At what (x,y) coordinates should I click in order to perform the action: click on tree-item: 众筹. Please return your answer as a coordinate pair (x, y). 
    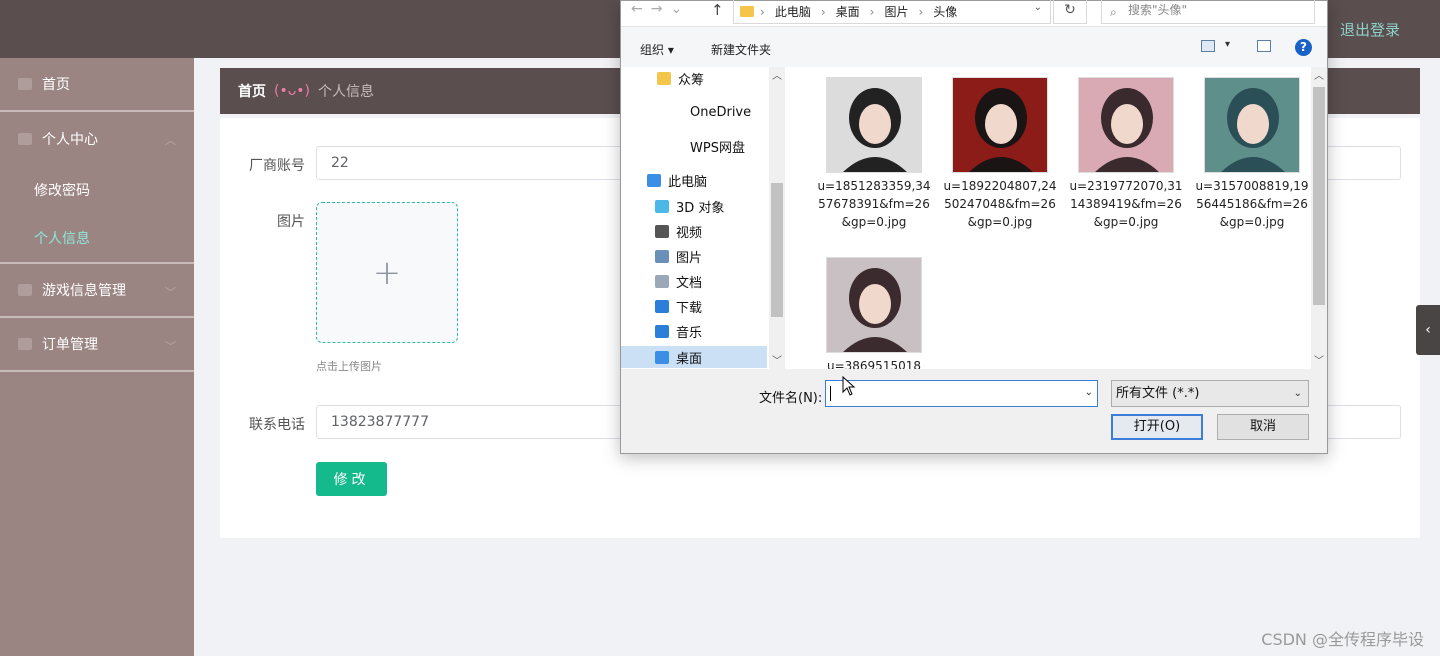
    Looking at the image, I should click on (694, 78).